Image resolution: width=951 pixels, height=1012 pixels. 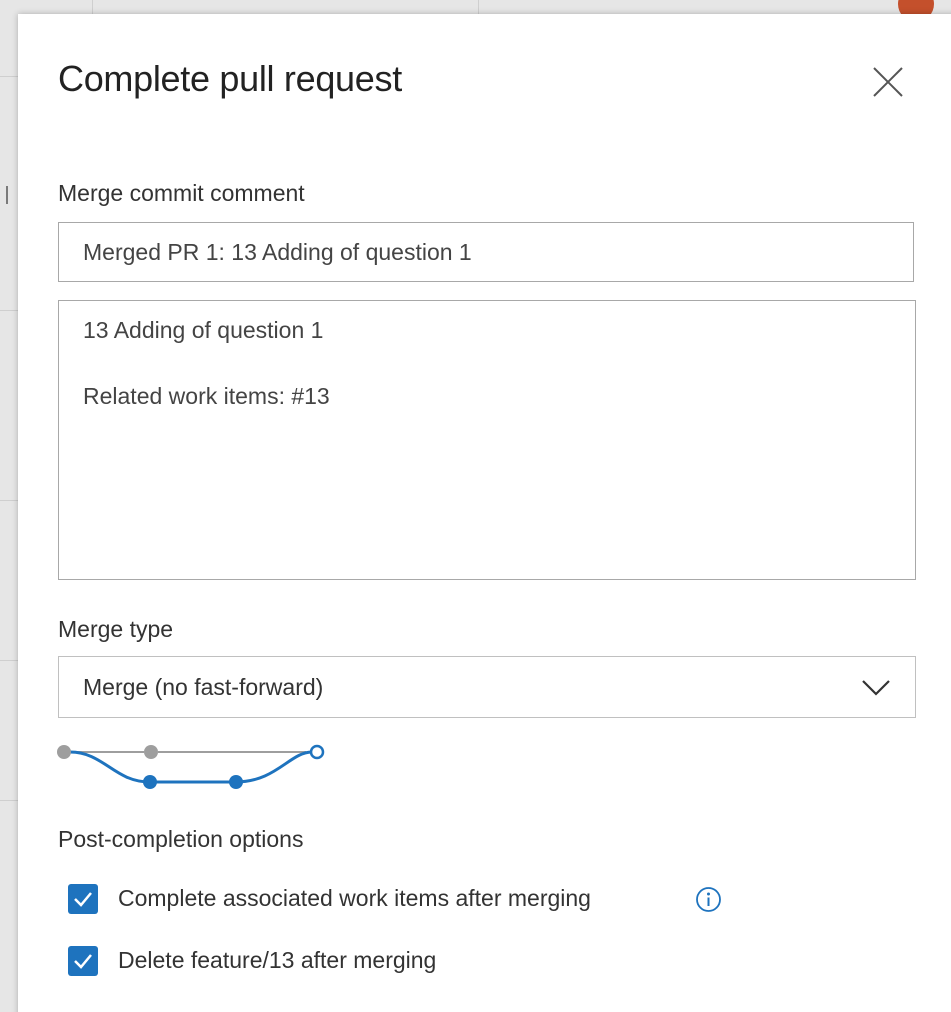 I want to click on commit-description-line: 13 Adding of question 1, so click(x=203, y=330).